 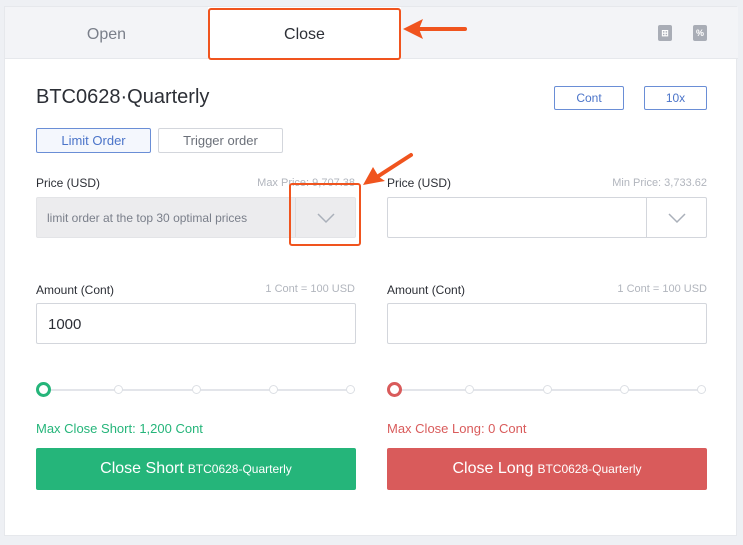 What do you see at coordinates (547, 323) in the screenshot?
I see `right-amount-input` at bounding box center [547, 323].